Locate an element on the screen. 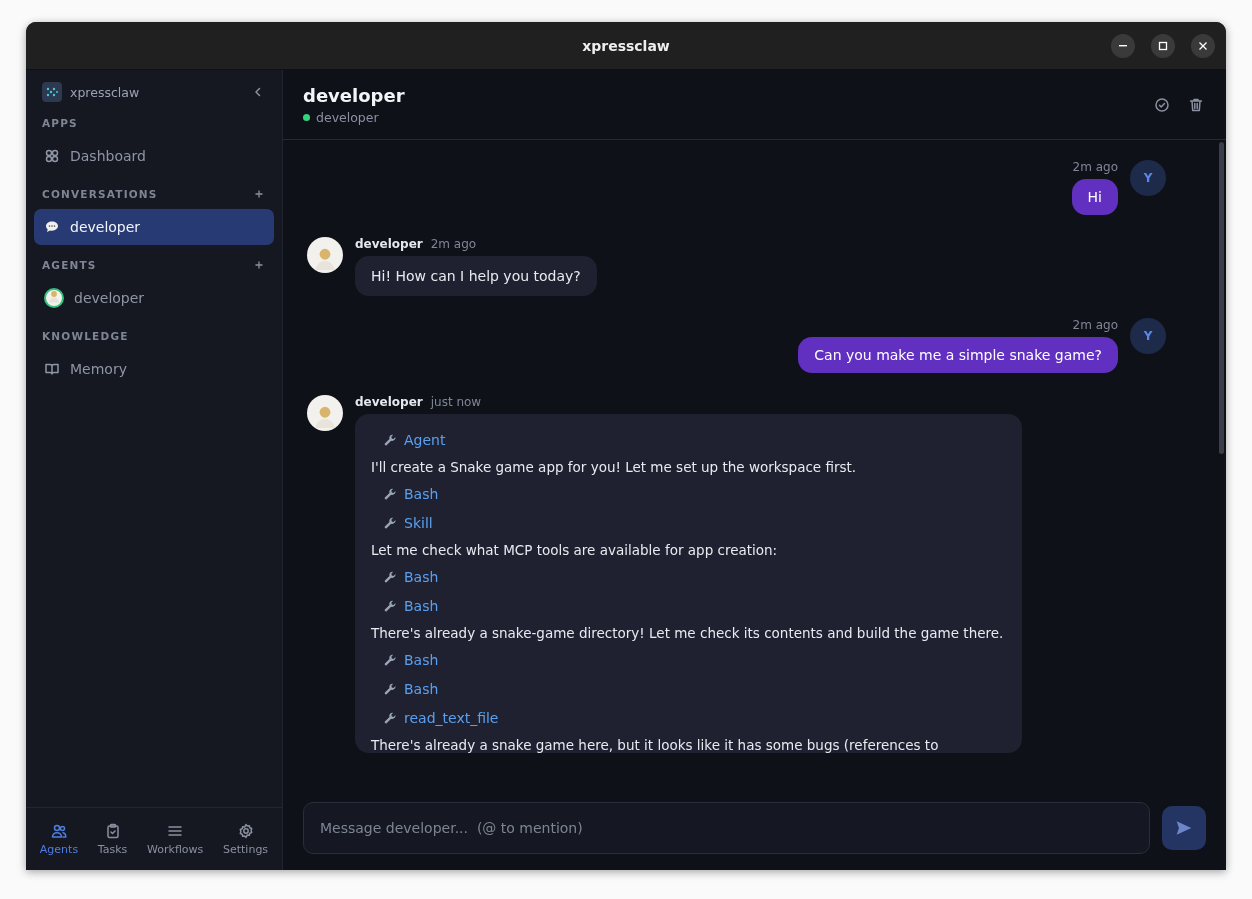 The width and height of the screenshot is (1252, 899). nav-tab: Agents is located at coordinates (59, 839).